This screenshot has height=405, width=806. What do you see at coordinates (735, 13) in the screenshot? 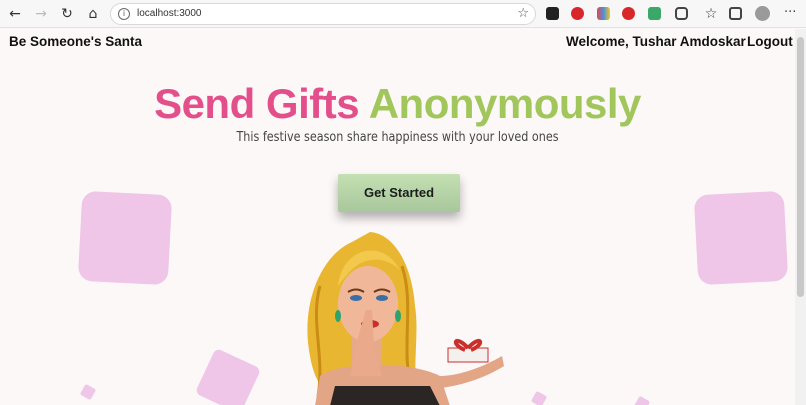
I see `collections-icon` at bounding box center [735, 13].